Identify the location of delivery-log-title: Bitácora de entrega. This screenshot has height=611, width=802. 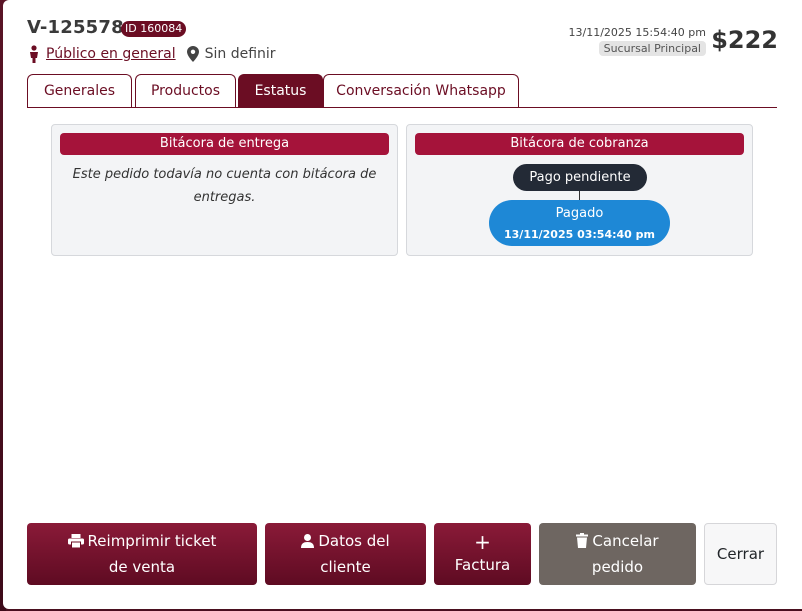
(224, 144).